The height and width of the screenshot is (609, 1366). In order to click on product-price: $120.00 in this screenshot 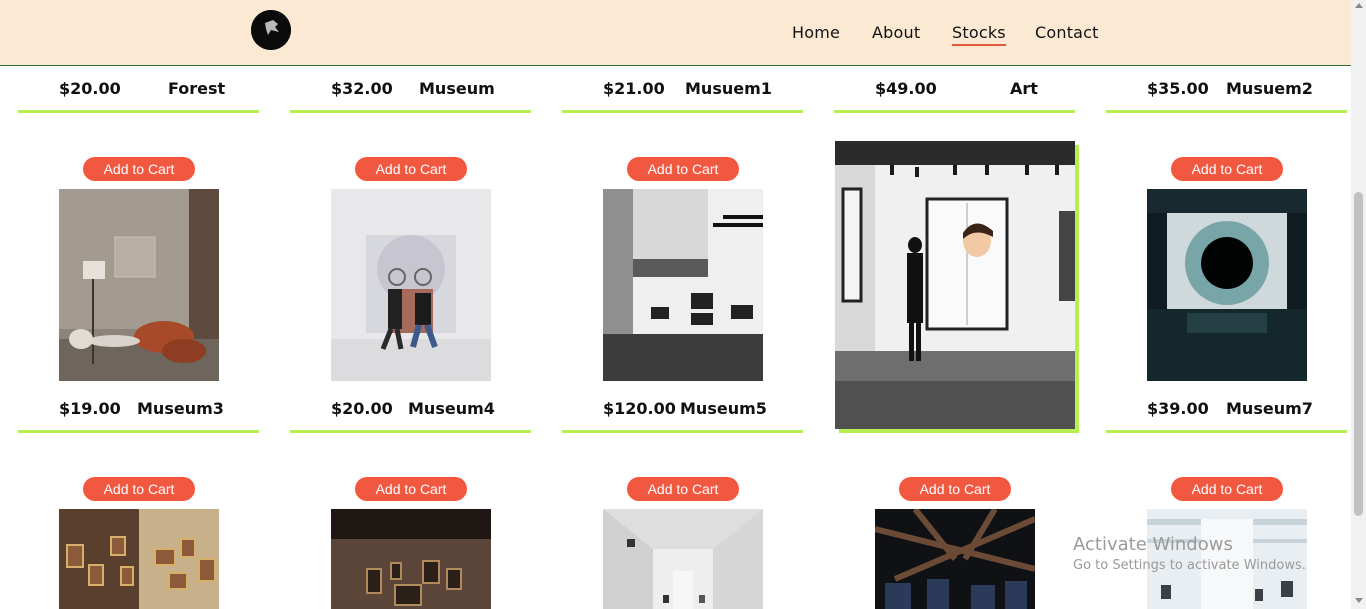, I will do `click(639, 408)`.